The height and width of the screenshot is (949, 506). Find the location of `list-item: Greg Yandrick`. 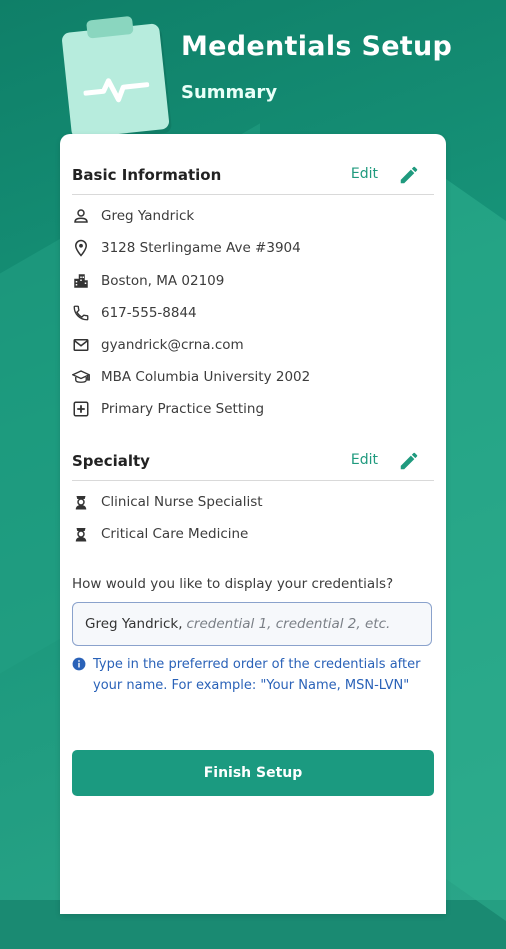

list-item: Greg Yandrick is located at coordinates (252, 216).